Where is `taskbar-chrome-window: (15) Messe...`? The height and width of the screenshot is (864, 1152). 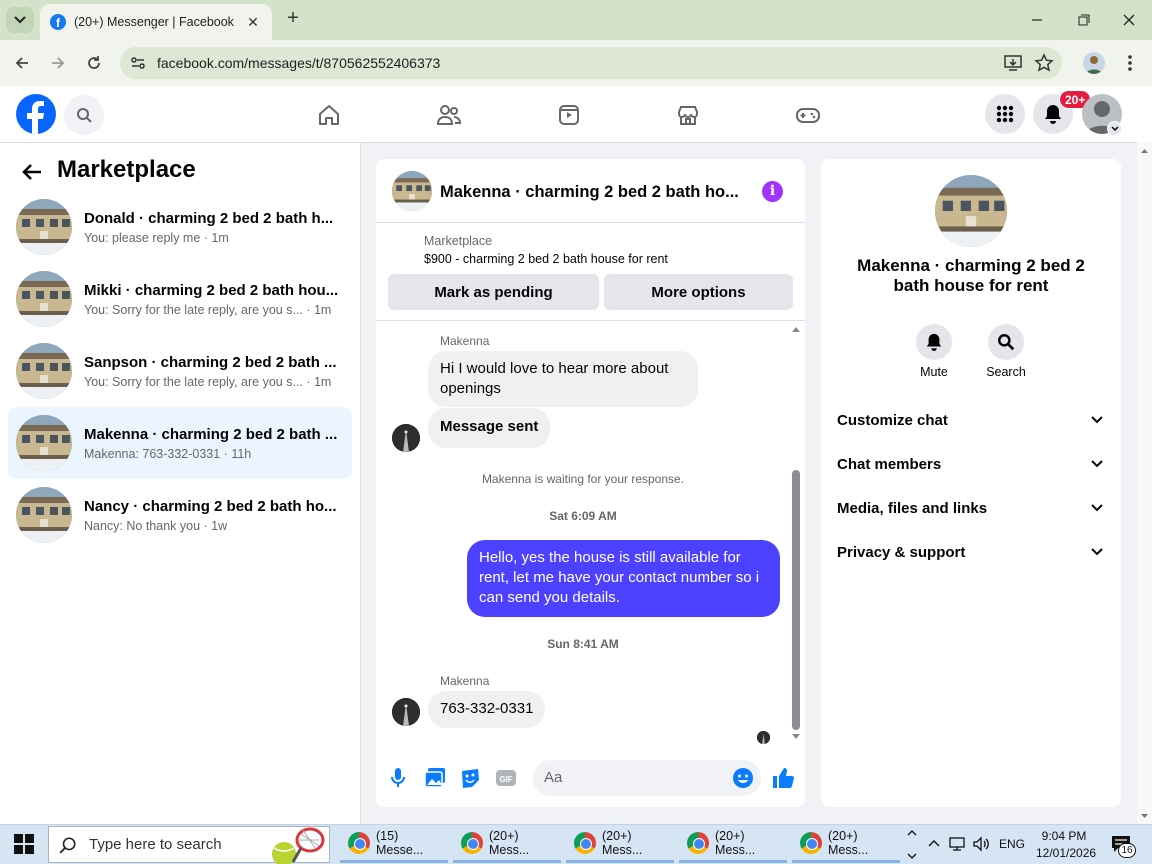 taskbar-chrome-window: (15) Messe... is located at coordinates (394, 844).